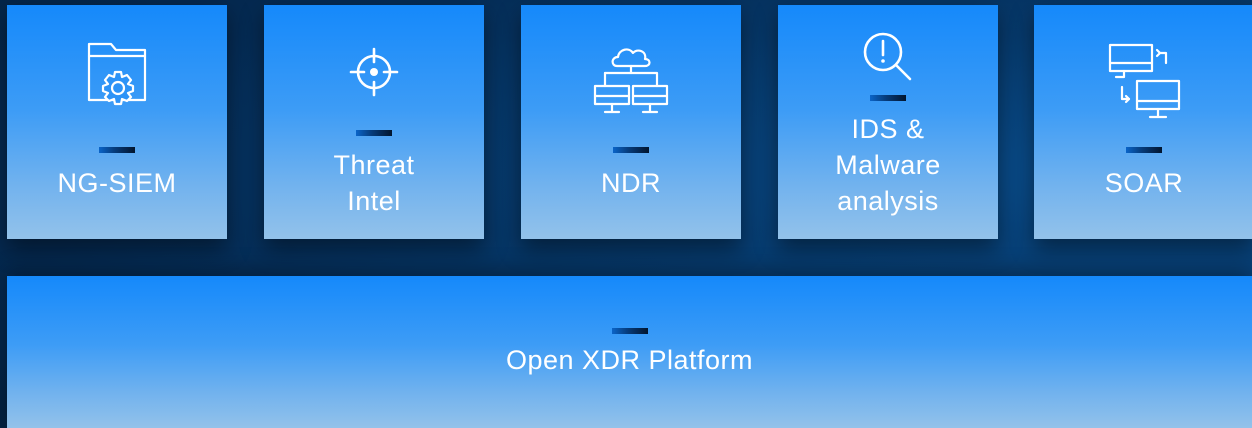 Image resolution: width=1252 pixels, height=428 pixels. I want to click on module-label: NDR, so click(631, 183).